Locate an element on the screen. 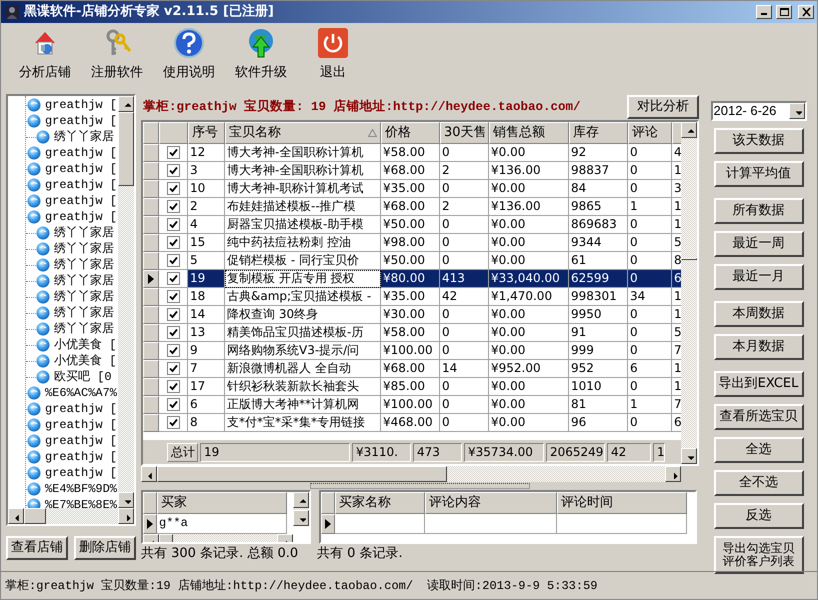  column-header: 宝贝名称 is located at coordinates (303, 133).